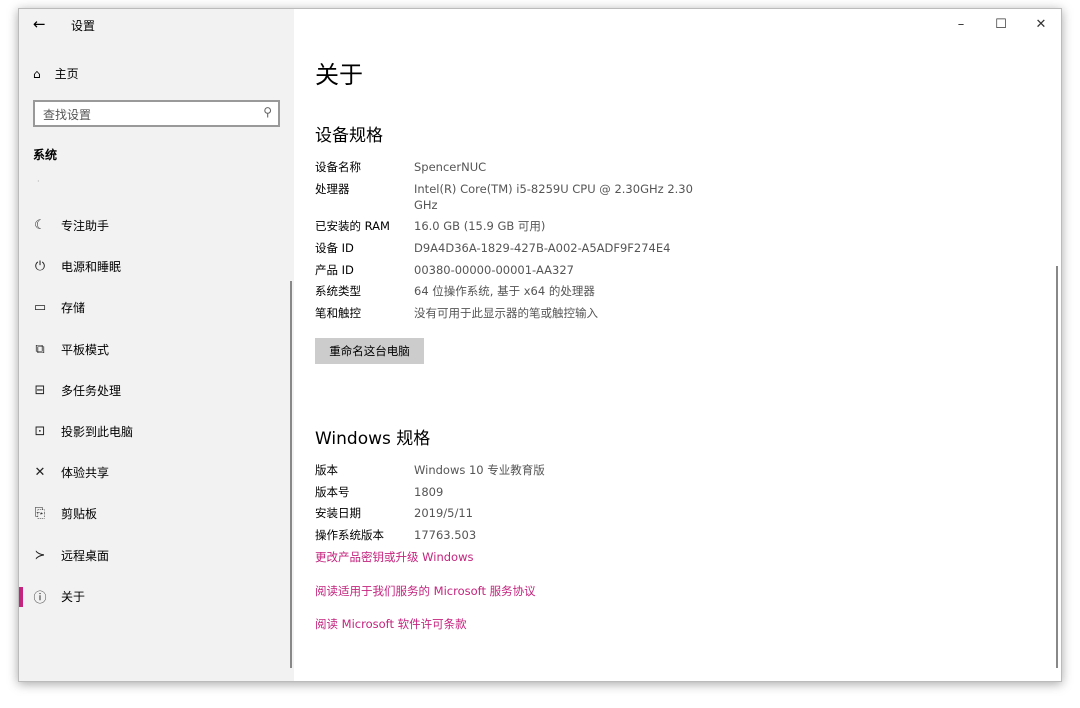 The image size is (1080, 708). Describe the element at coordinates (97, 432) in the screenshot. I see `sidebar-item-label: 投影到此电脑` at that location.